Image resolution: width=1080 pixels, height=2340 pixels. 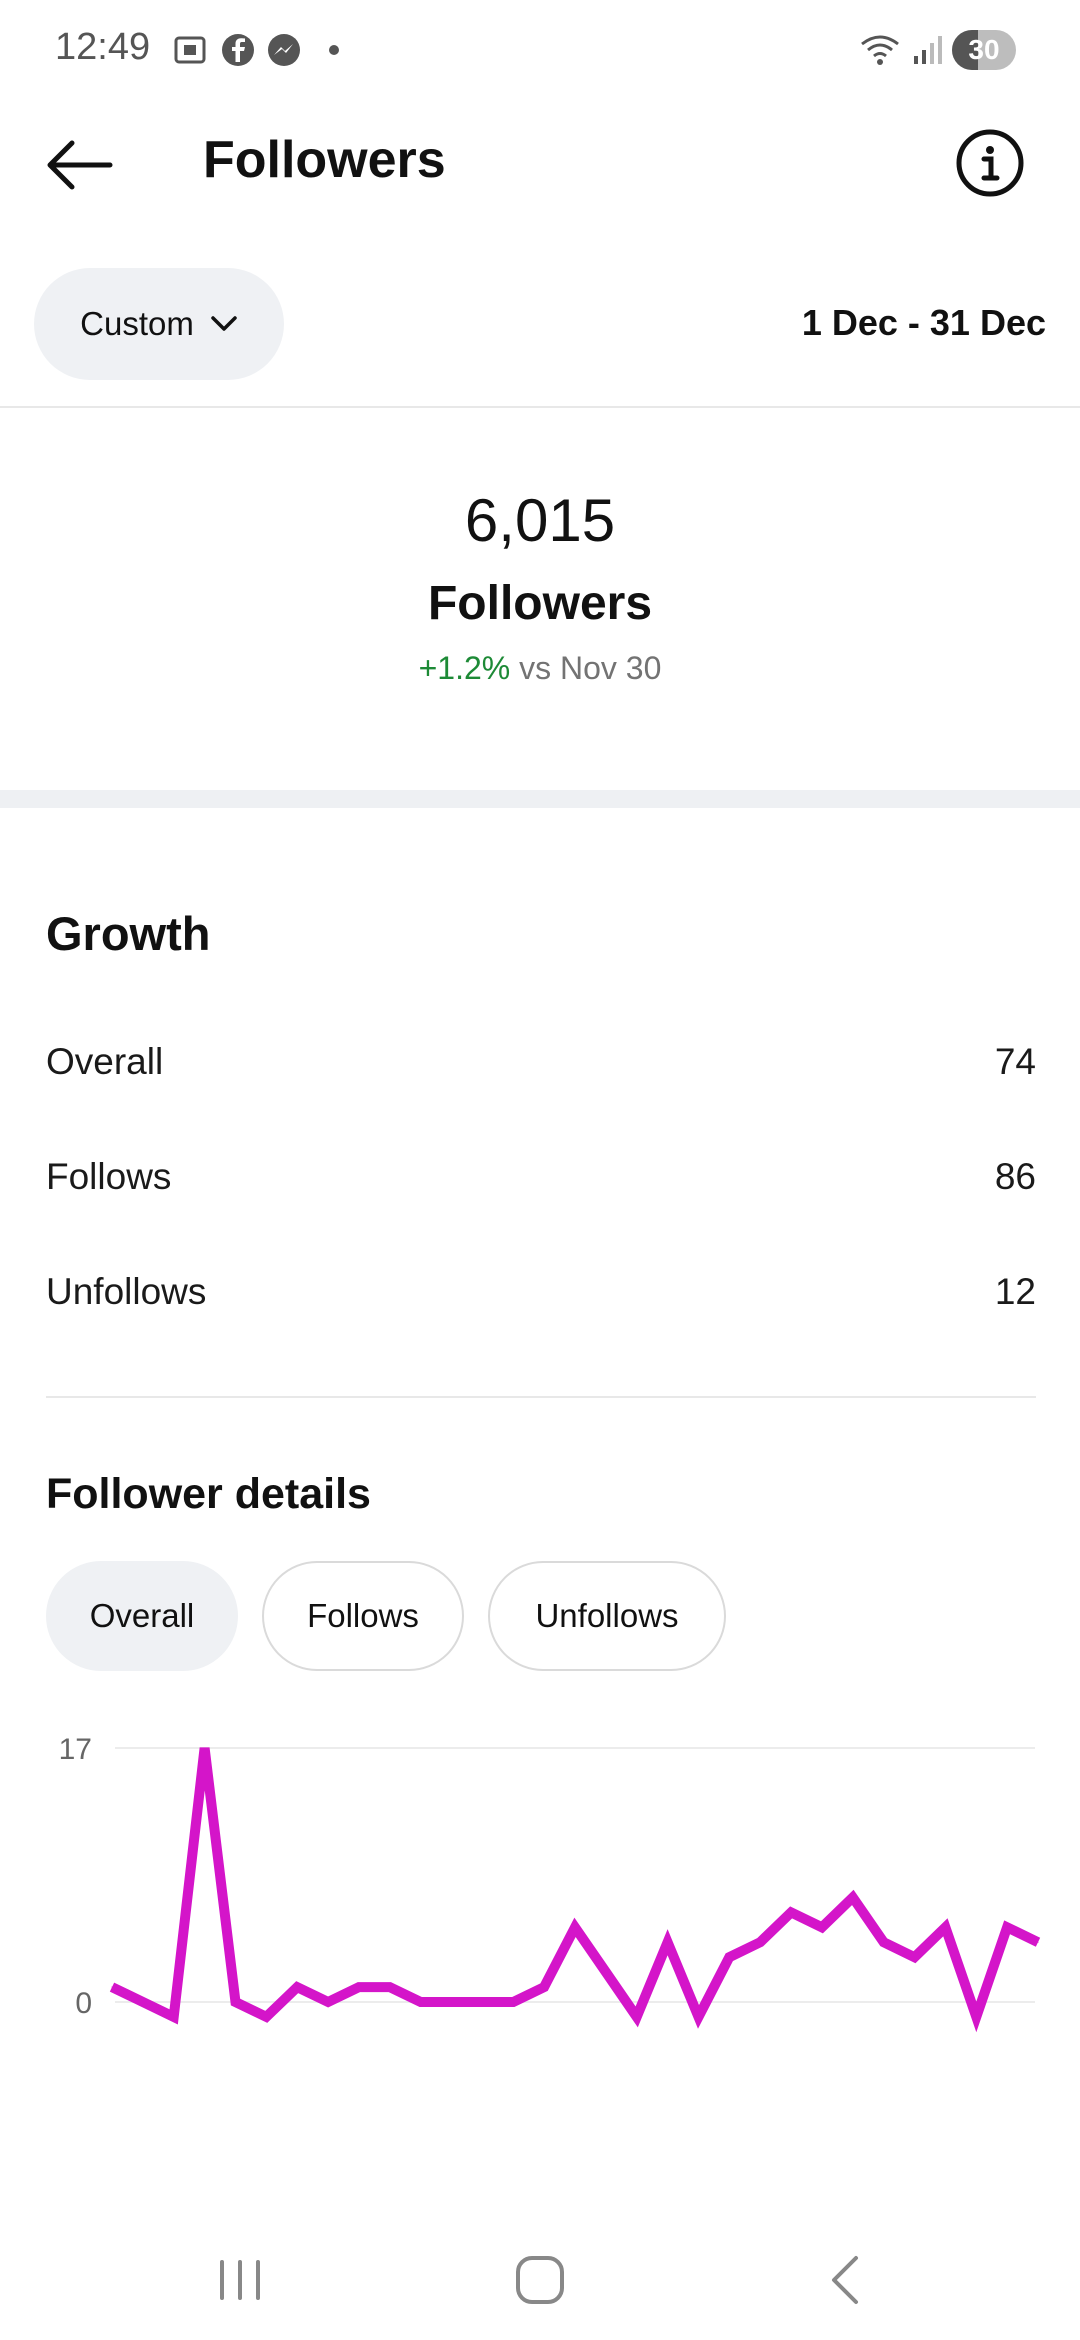 I want to click on date-range-dropdown: Custom, so click(x=159, y=324).